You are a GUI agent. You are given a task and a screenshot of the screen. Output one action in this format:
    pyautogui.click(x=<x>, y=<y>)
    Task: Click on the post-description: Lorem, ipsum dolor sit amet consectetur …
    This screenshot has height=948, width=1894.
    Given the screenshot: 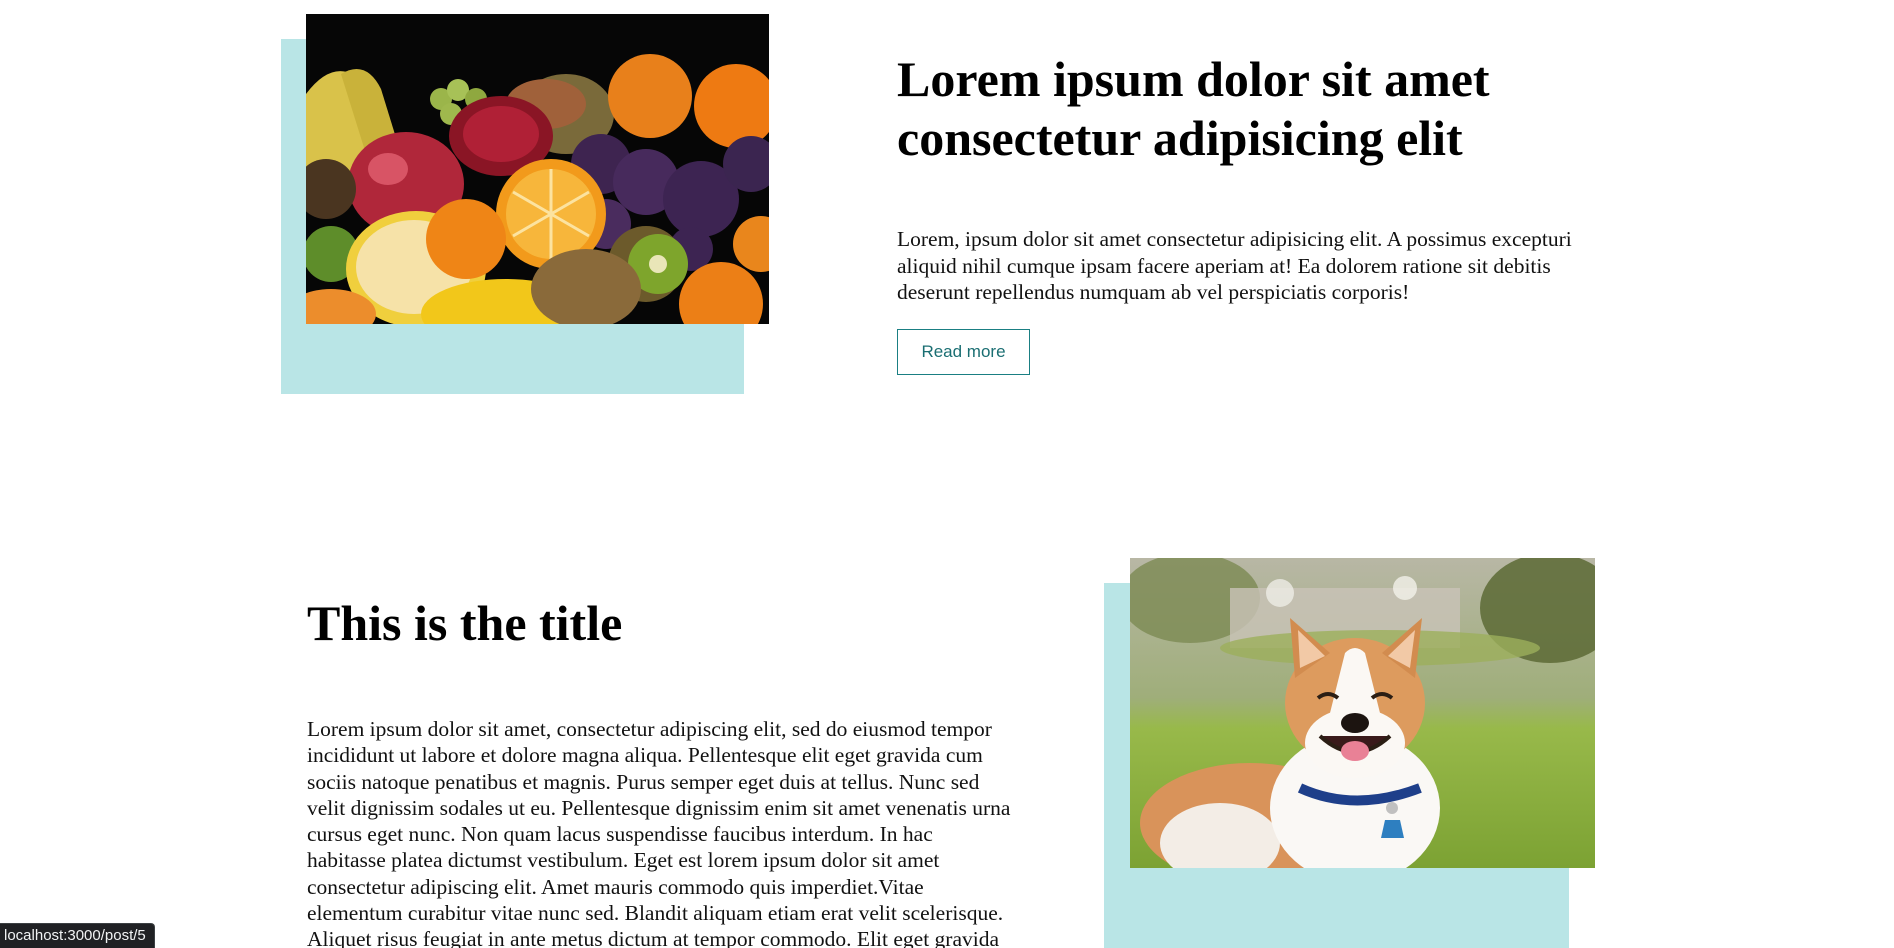 What is the action you would take?
    pyautogui.click(x=1234, y=265)
    